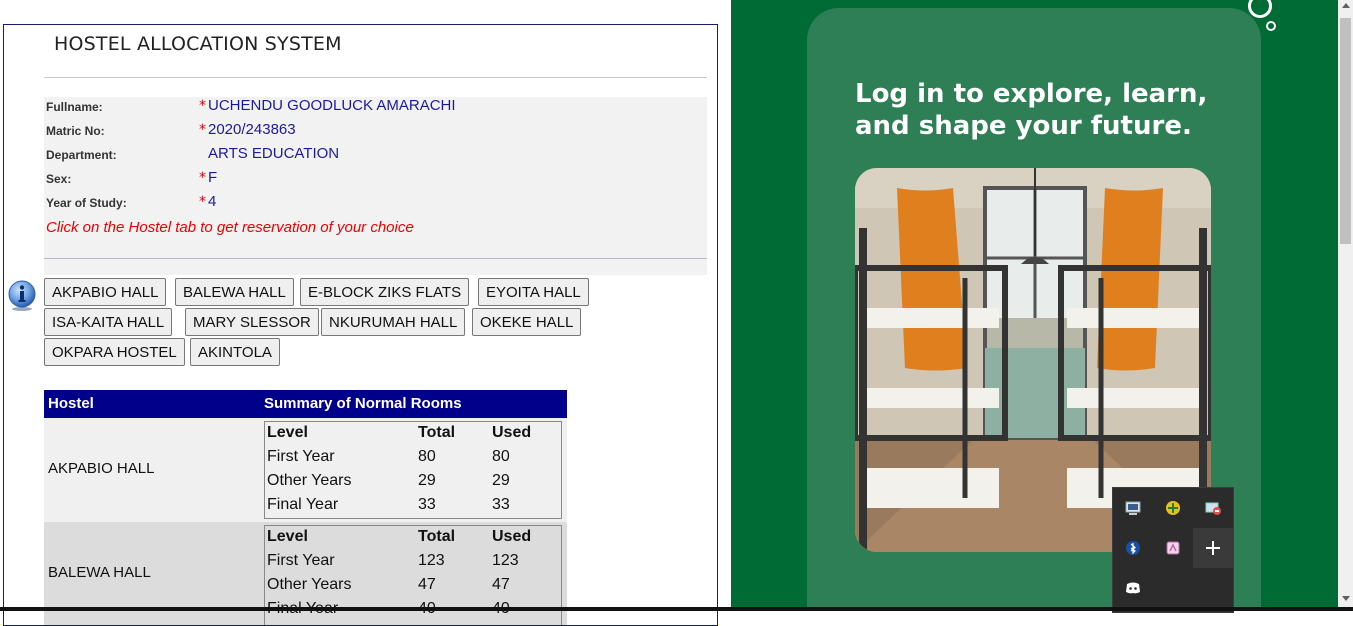 The height and width of the screenshot is (626, 1353). I want to click on info-row-year: Year of Study: * 4, so click(371, 204).